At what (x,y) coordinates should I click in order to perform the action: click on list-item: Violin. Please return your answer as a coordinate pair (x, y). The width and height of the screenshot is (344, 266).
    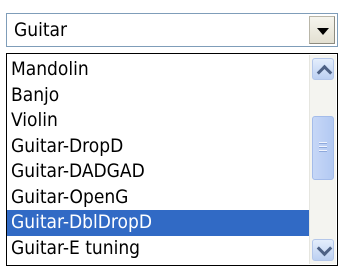
    Looking at the image, I should click on (159, 121).